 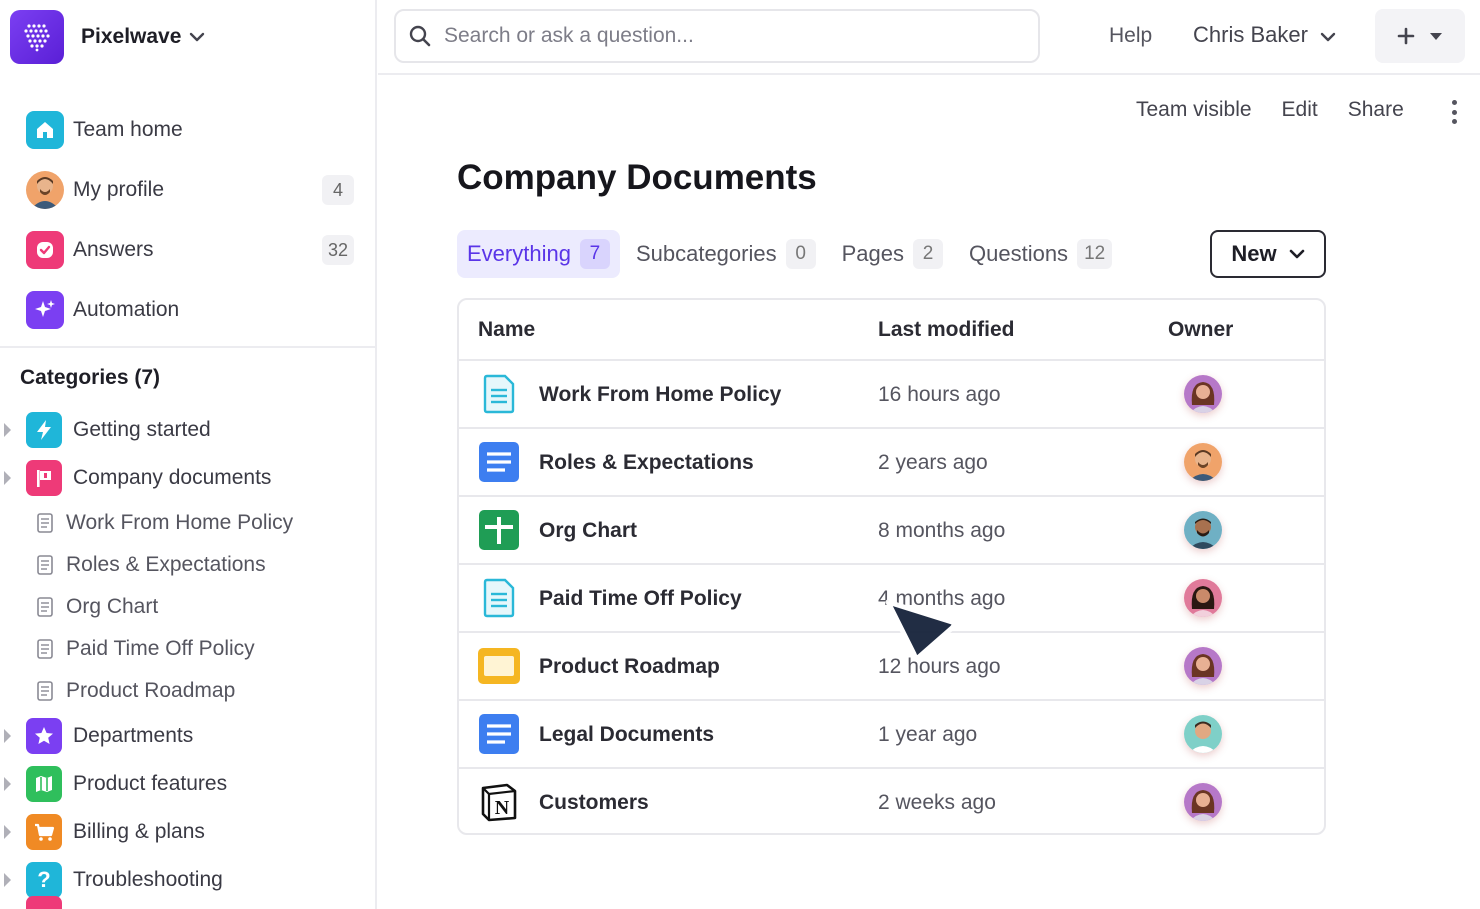 I want to click on subpage-item: Work From Home Policy, so click(x=187, y=523).